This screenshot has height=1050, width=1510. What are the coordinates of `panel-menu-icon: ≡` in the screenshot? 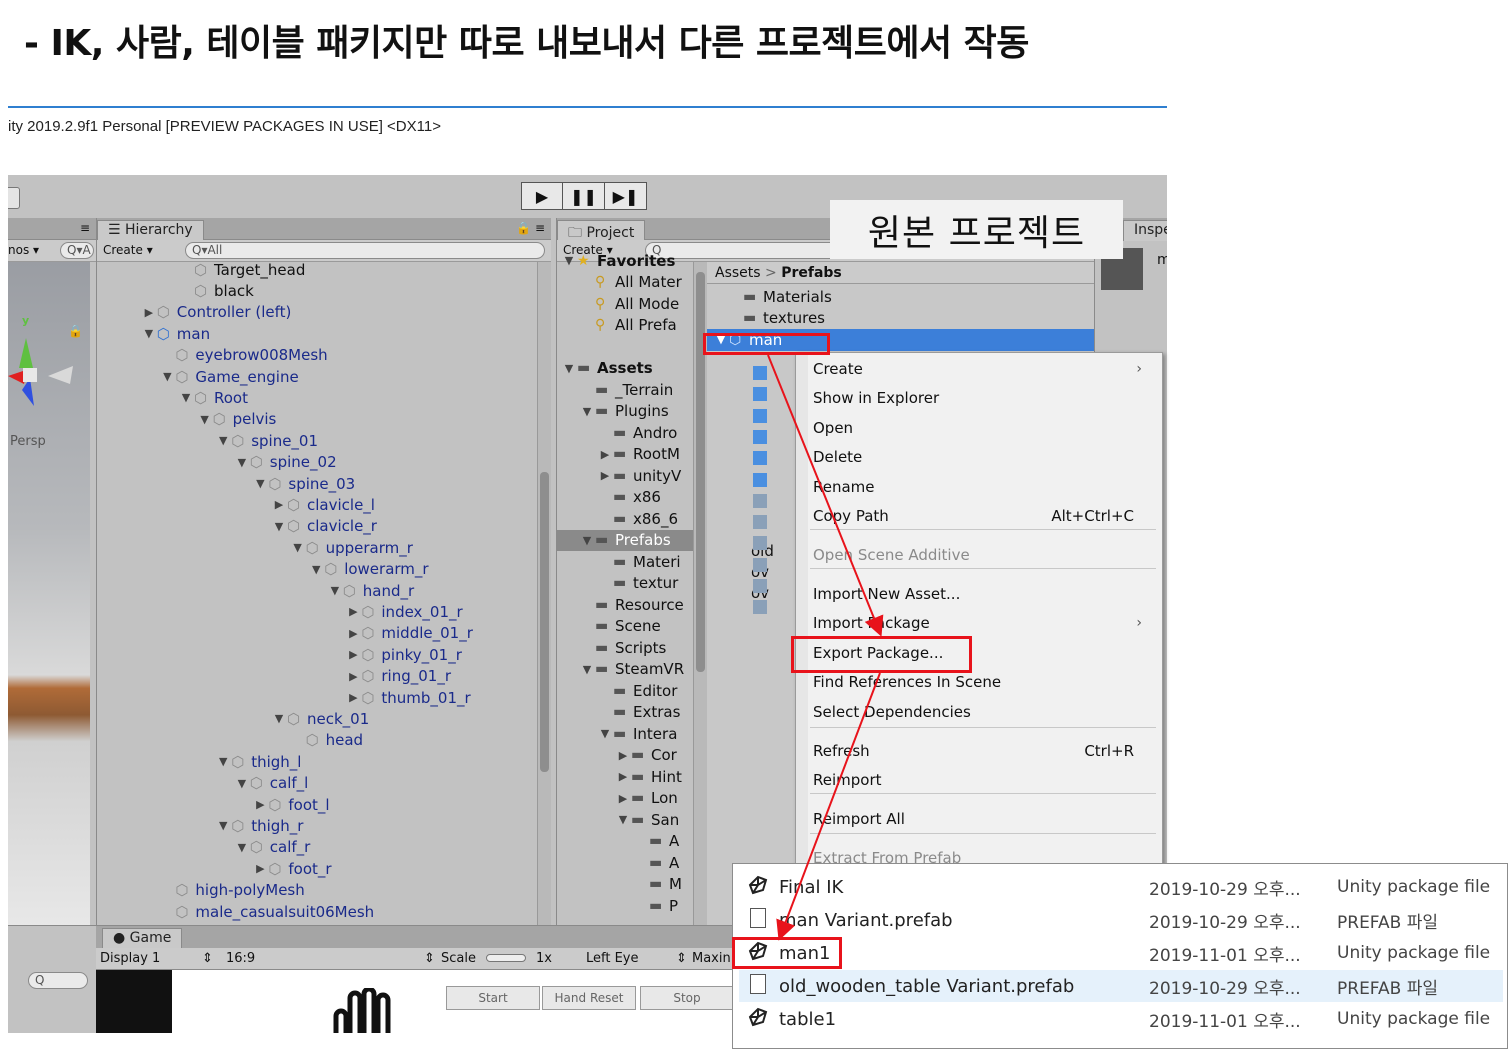 It's located at (85, 228).